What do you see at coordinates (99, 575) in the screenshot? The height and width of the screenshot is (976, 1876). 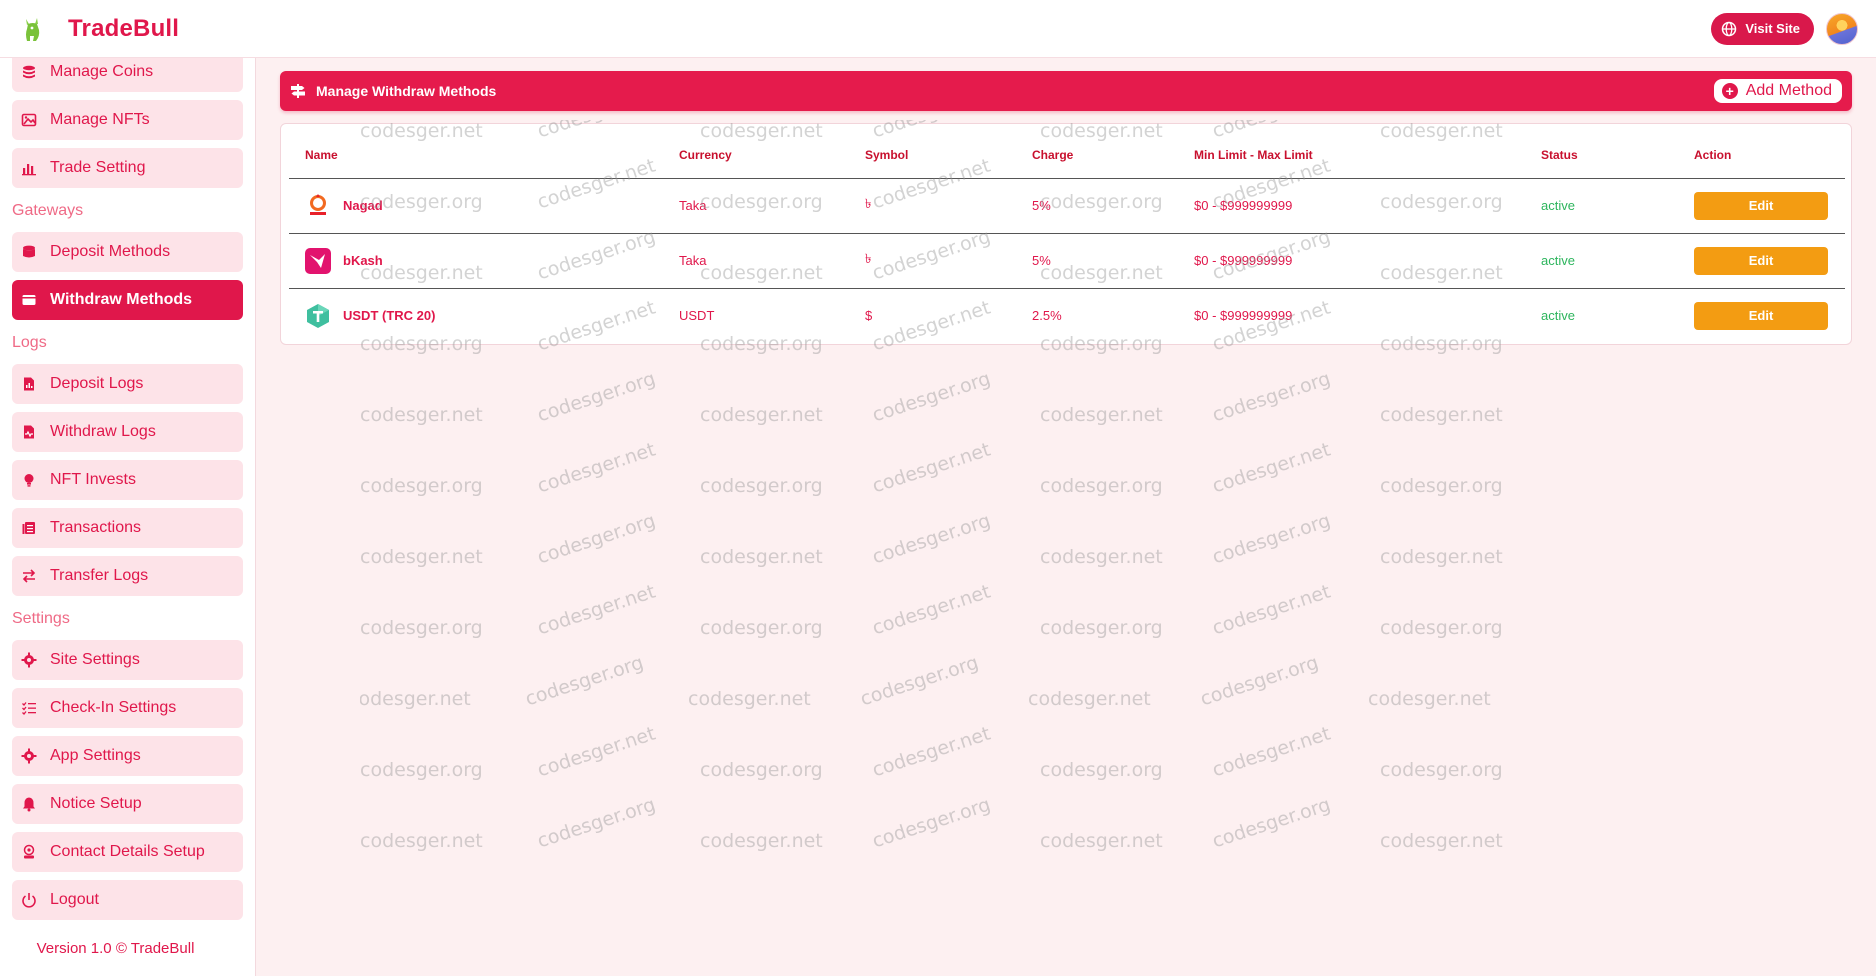 I see `sidebar-item-label: Transfer Logs` at bounding box center [99, 575].